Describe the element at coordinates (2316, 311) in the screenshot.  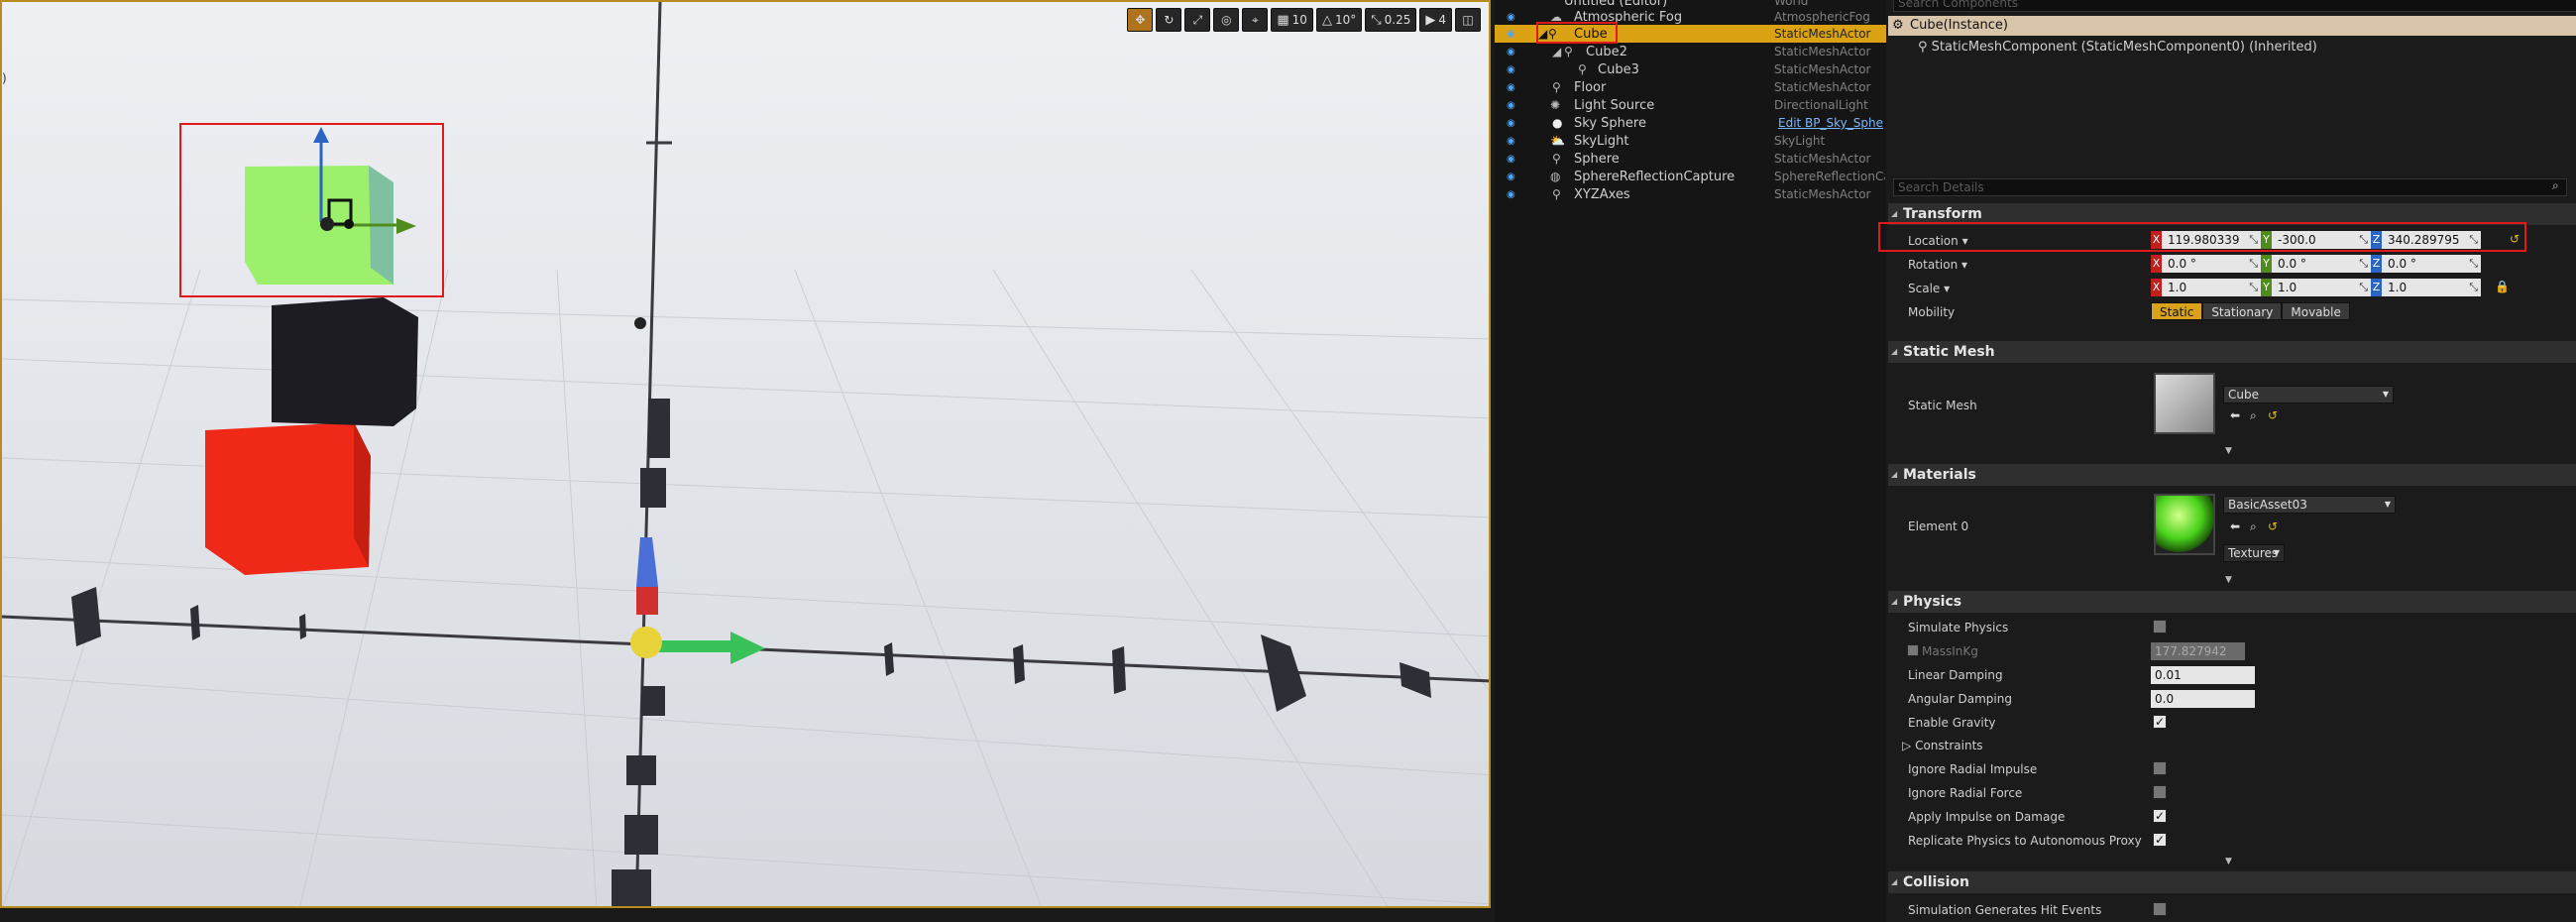
I see `mobility-movable-button: Movable` at that location.